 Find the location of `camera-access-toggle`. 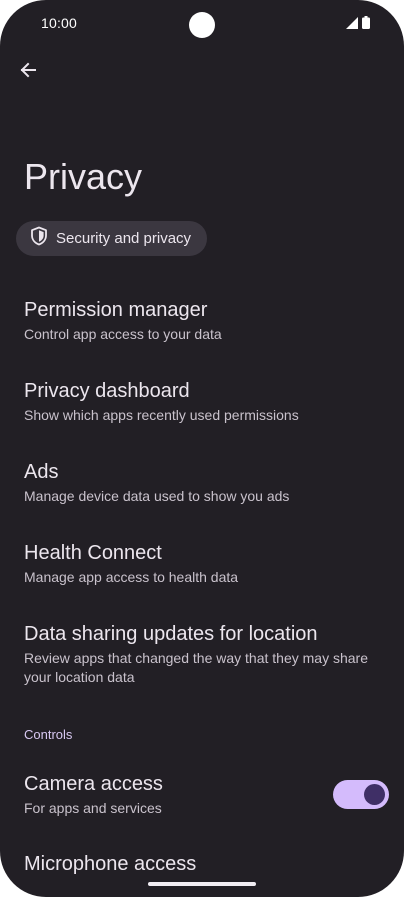

camera-access-toggle is located at coordinates (361, 794).